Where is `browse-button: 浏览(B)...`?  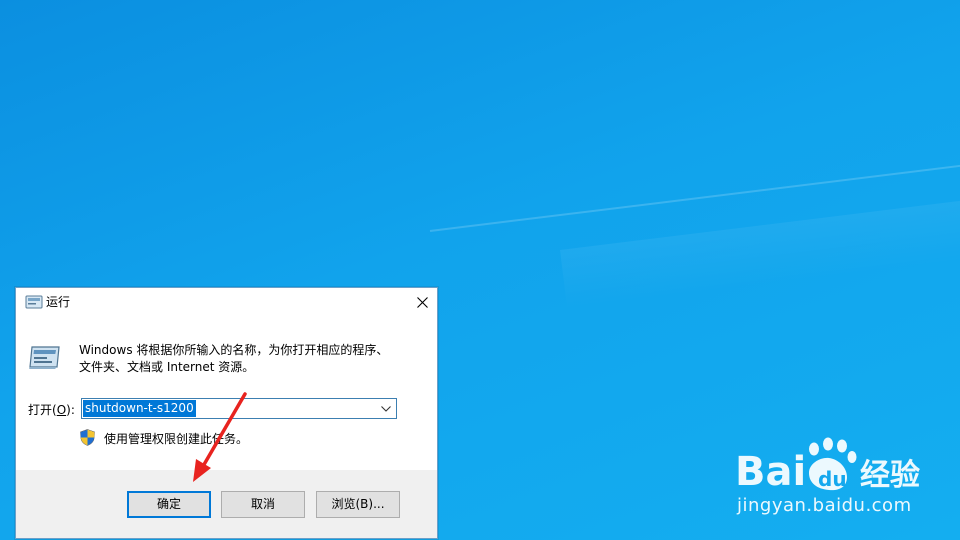 browse-button: 浏览(B)... is located at coordinates (358, 504).